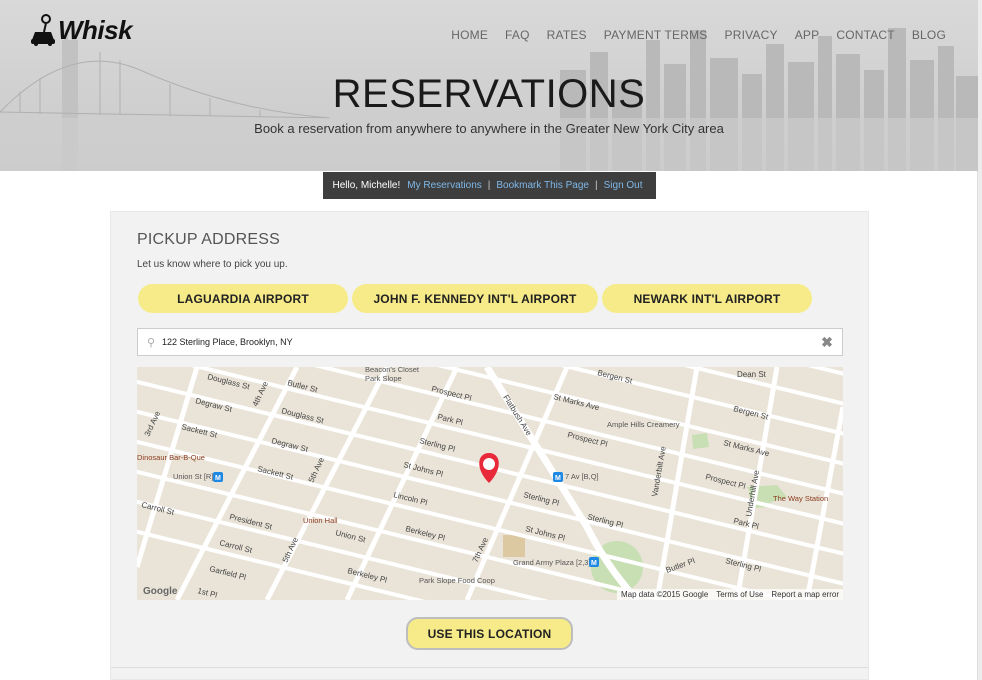 This screenshot has height=680, width=982. I want to click on terms-of-use-link: Terms of Use, so click(739, 594).